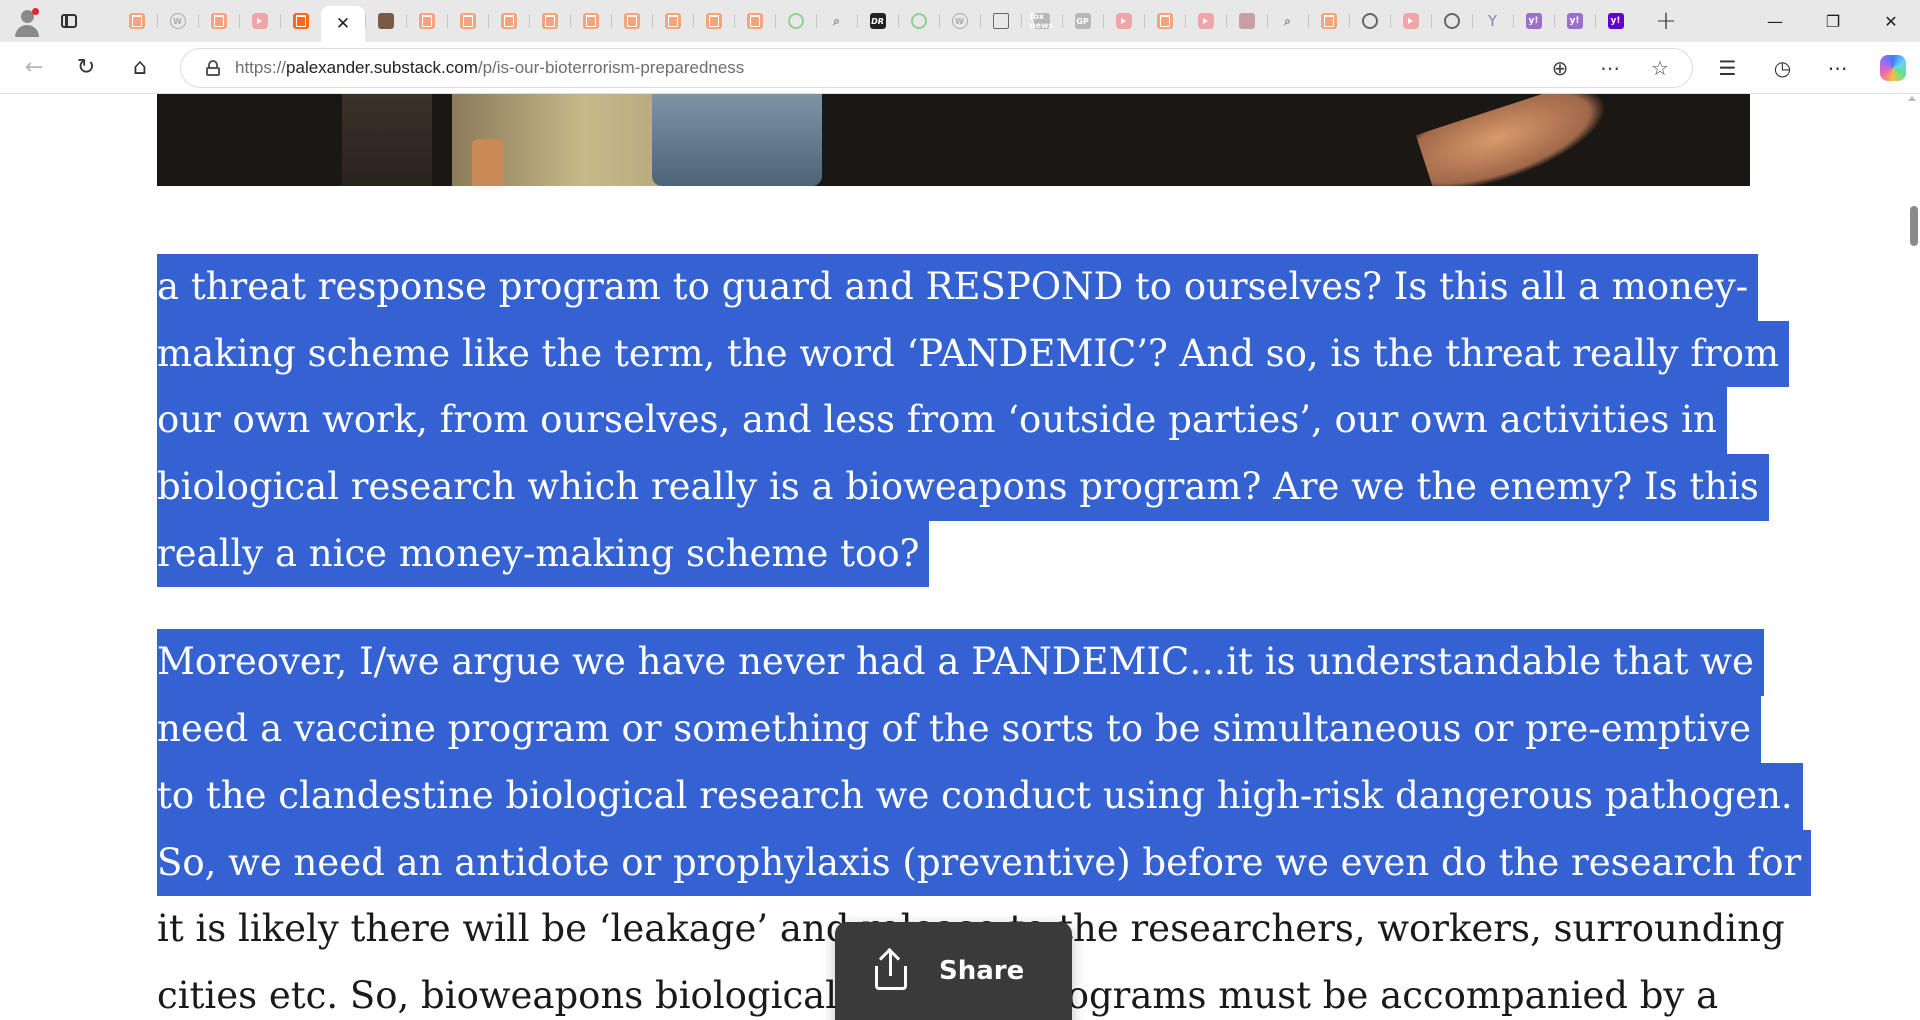 This screenshot has width=1920, height=1020. Describe the element at coordinates (957, 554) in the screenshot. I see `text-line: really a nice money-making scheme too?` at that location.